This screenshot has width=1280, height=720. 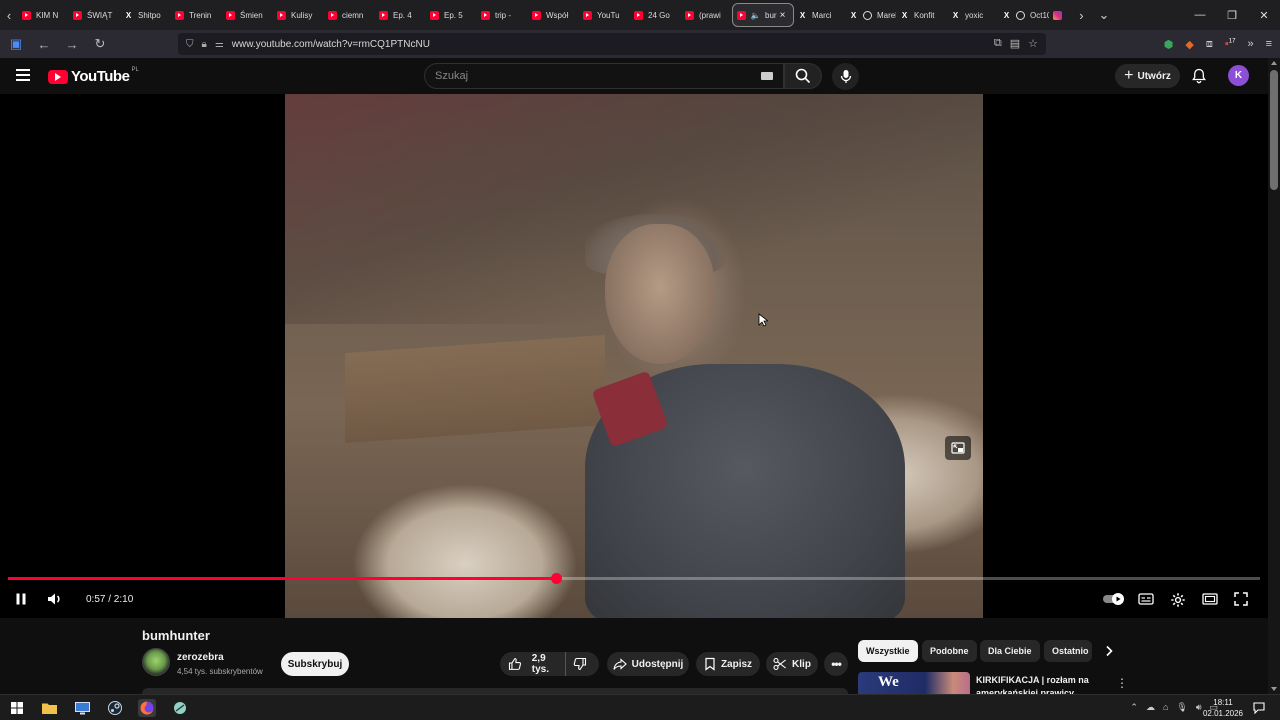 What do you see at coordinates (1238, 75) in the screenshot?
I see `account-avatar: K` at bounding box center [1238, 75].